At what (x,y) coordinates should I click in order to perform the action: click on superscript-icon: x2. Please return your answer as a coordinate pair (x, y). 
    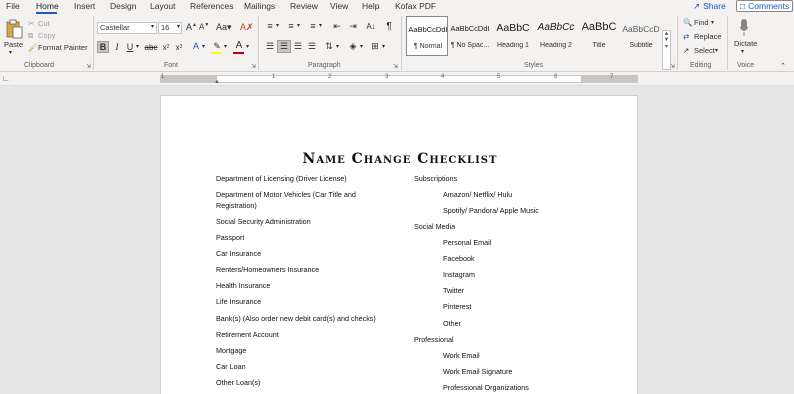
    Looking at the image, I should click on (179, 47).